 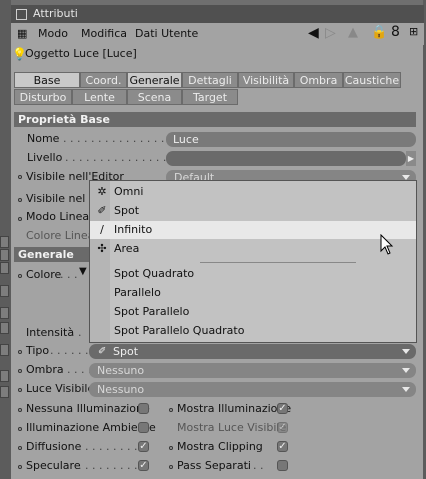 I want to click on show-visible-checkbox: ✓, so click(x=282, y=427).